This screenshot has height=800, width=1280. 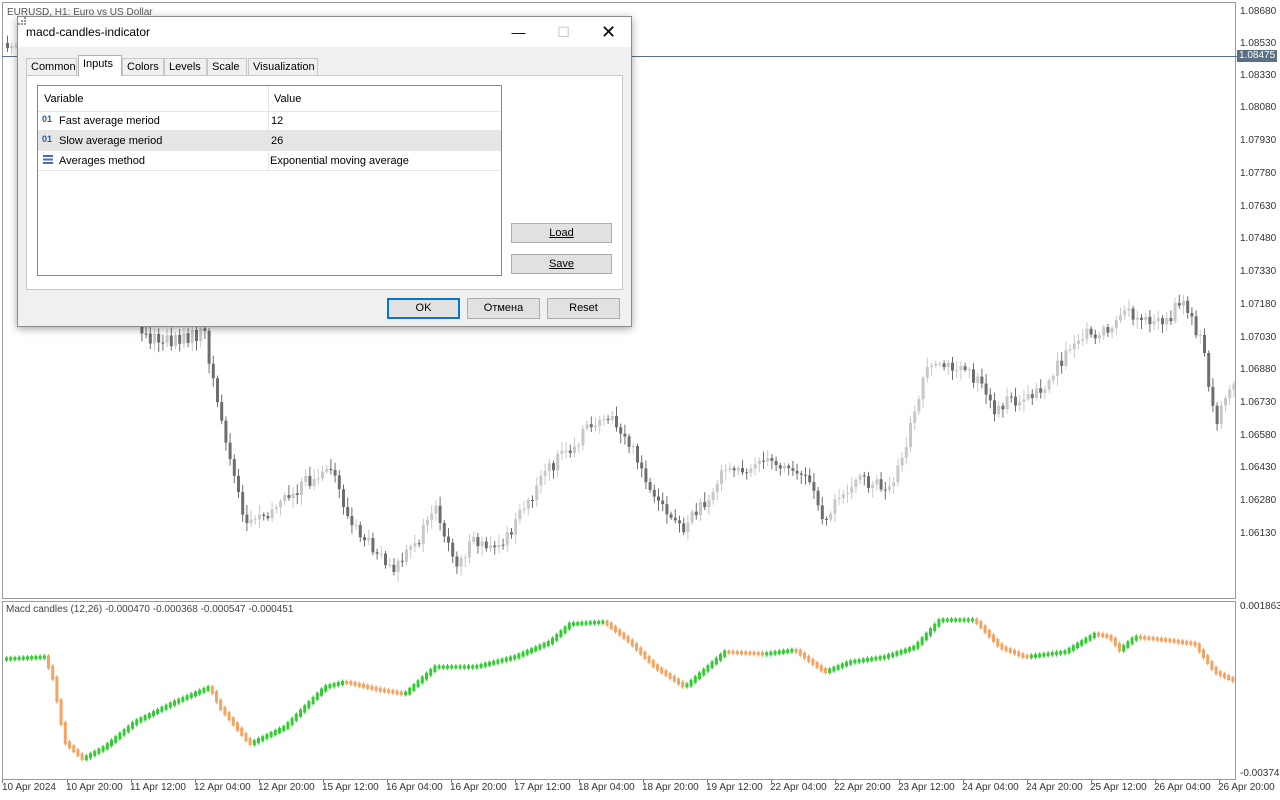 I want to click on current-price-tag: 1.08475, so click(x=1257, y=56).